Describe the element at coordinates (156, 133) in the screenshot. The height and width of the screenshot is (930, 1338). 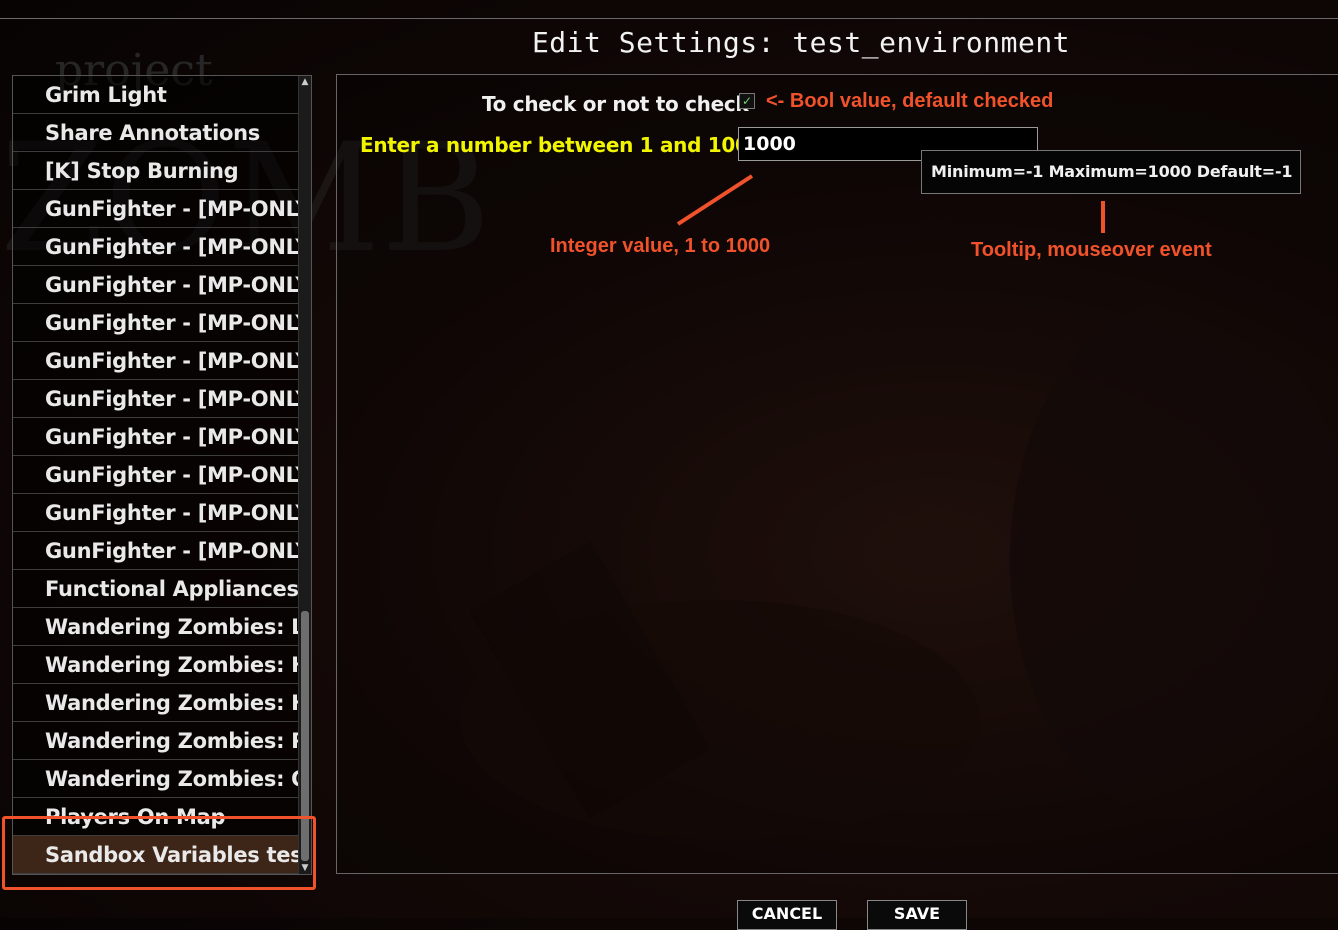
I see `mod-list-item: Share Annotations` at that location.